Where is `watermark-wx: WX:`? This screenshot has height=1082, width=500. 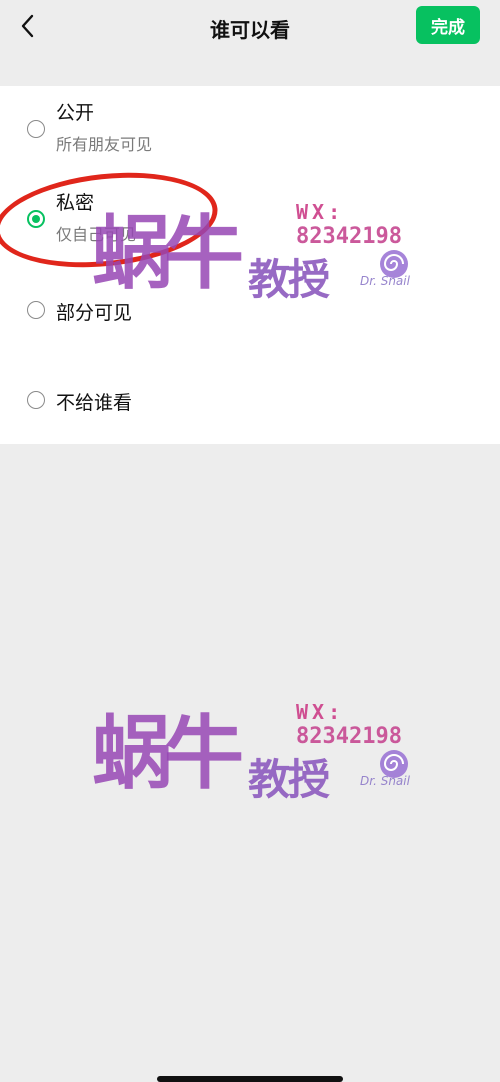 watermark-wx: WX: is located at coordinates (320, 712).